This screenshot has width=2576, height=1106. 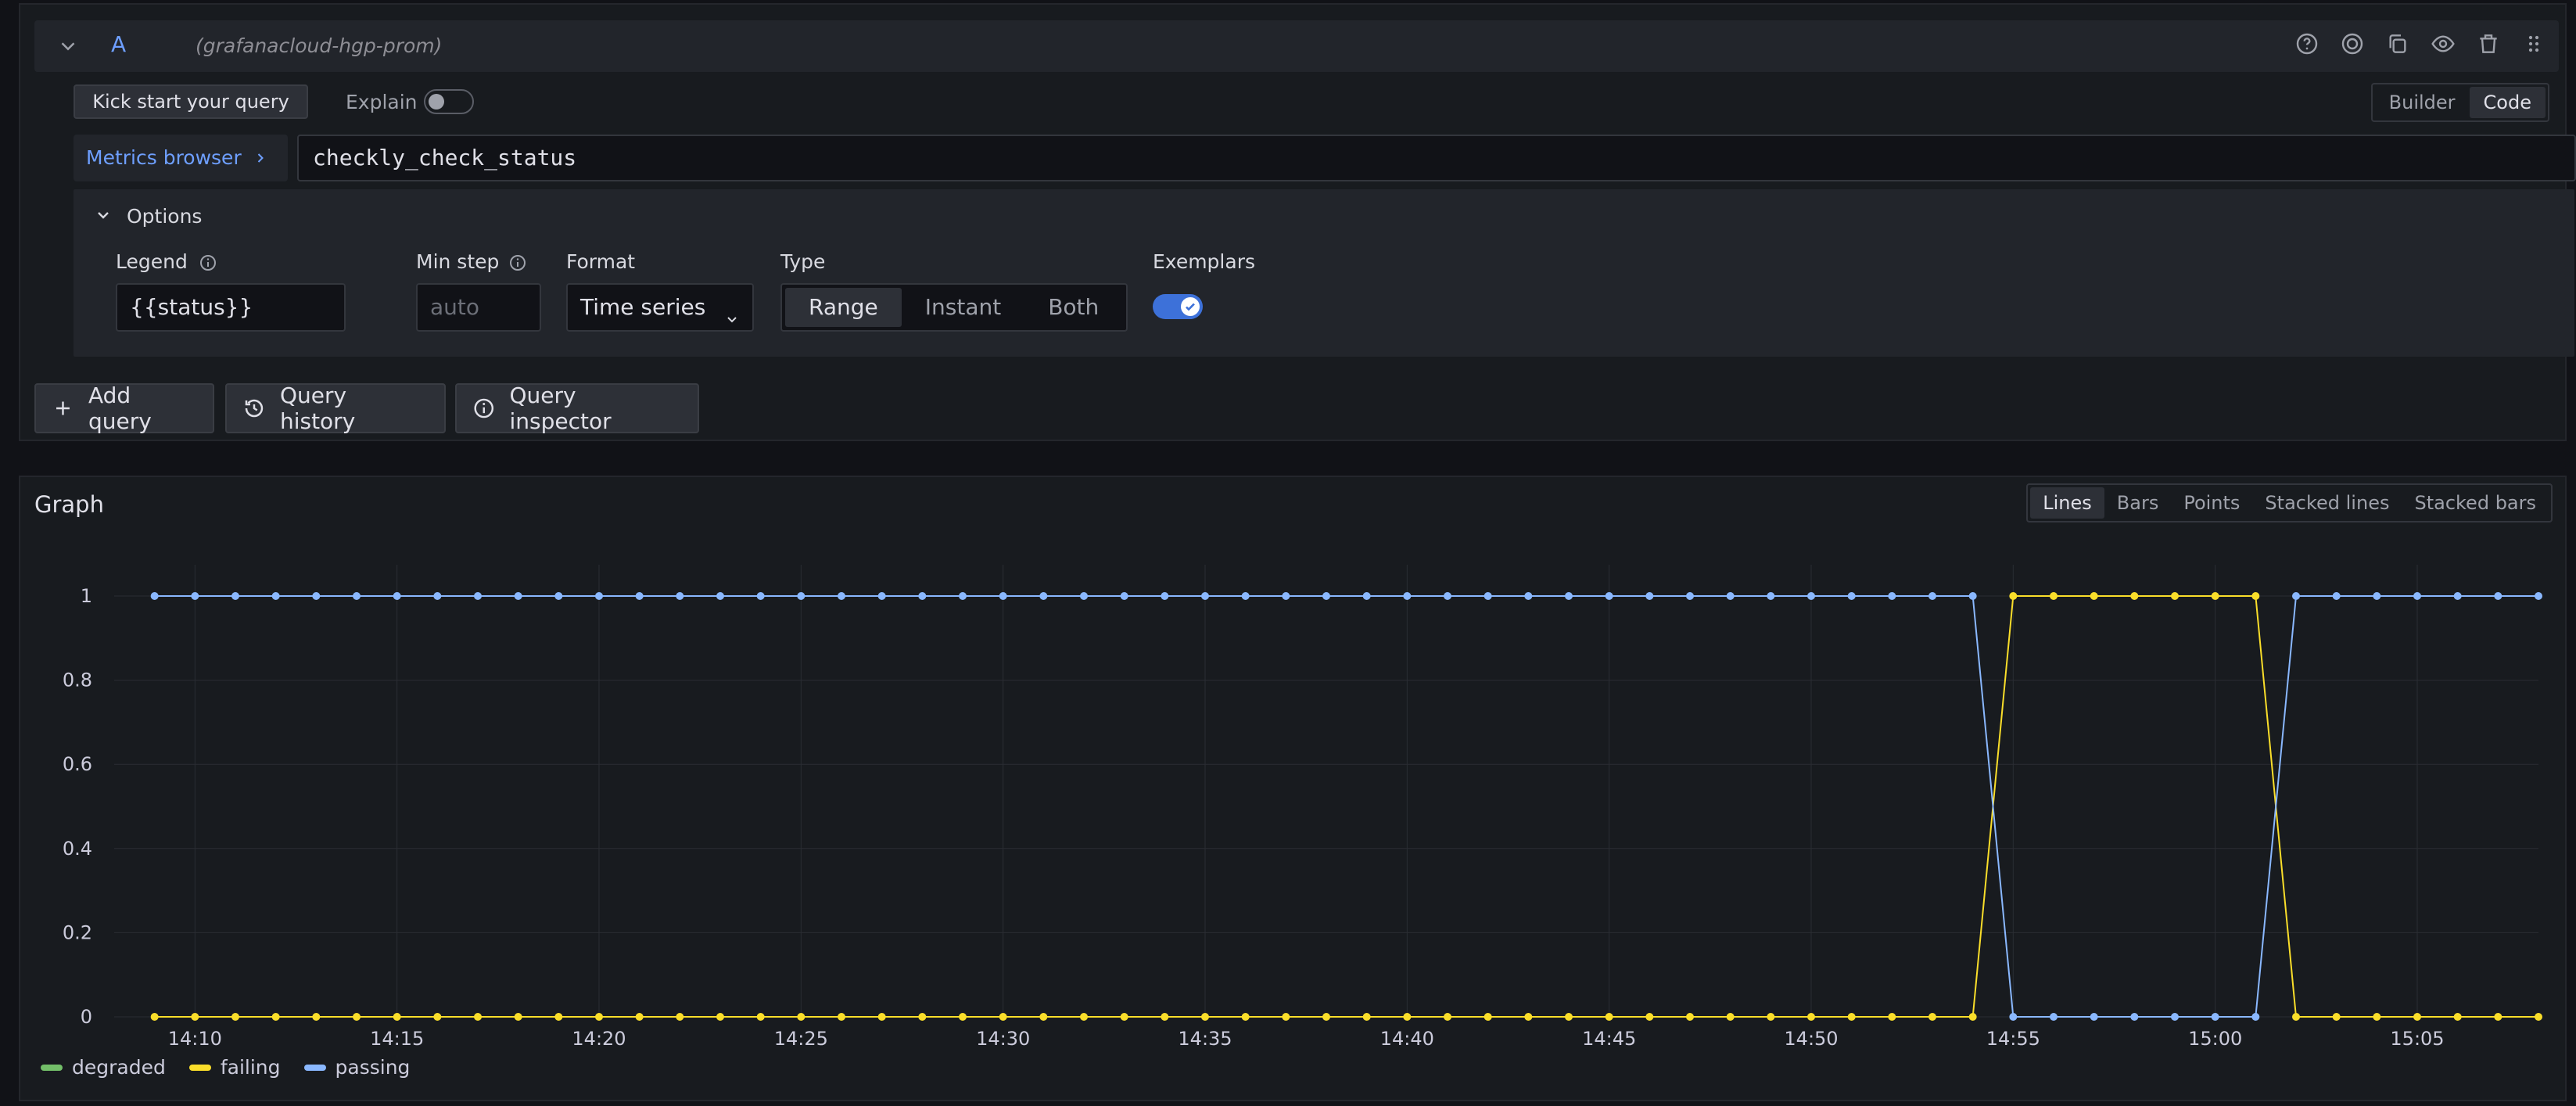 I want to click on code-mode-button: Code, so click(x=2507, y=103).